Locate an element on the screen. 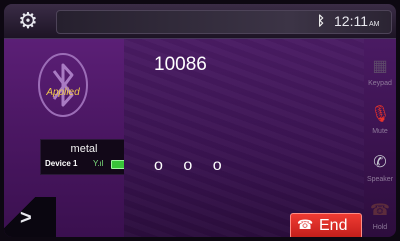 The image size is (400, 241). speaker-button: ✆ Speaker is located at coordinates (380, 170).